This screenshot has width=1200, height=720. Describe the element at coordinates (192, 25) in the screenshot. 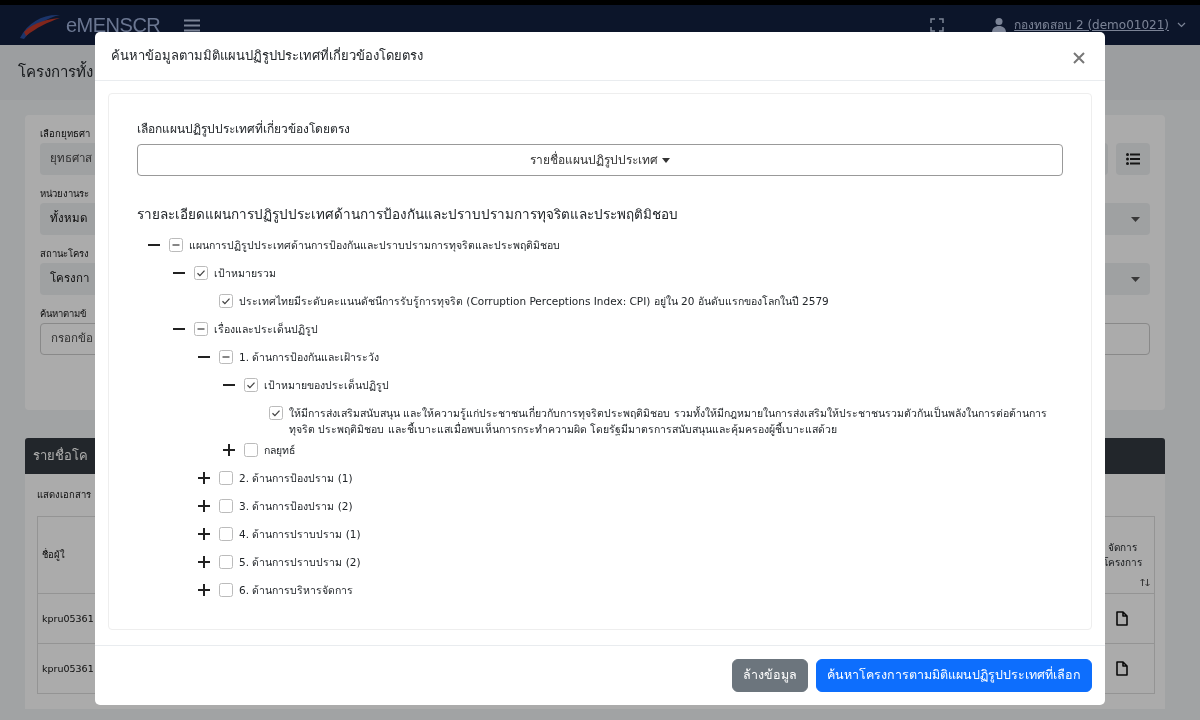

I see `menu-icon` at that location.